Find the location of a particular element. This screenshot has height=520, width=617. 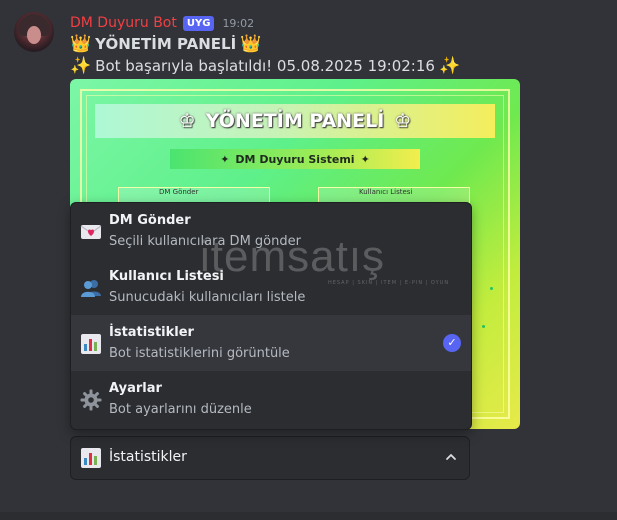

users-icon is located at coordinates (91, 288).